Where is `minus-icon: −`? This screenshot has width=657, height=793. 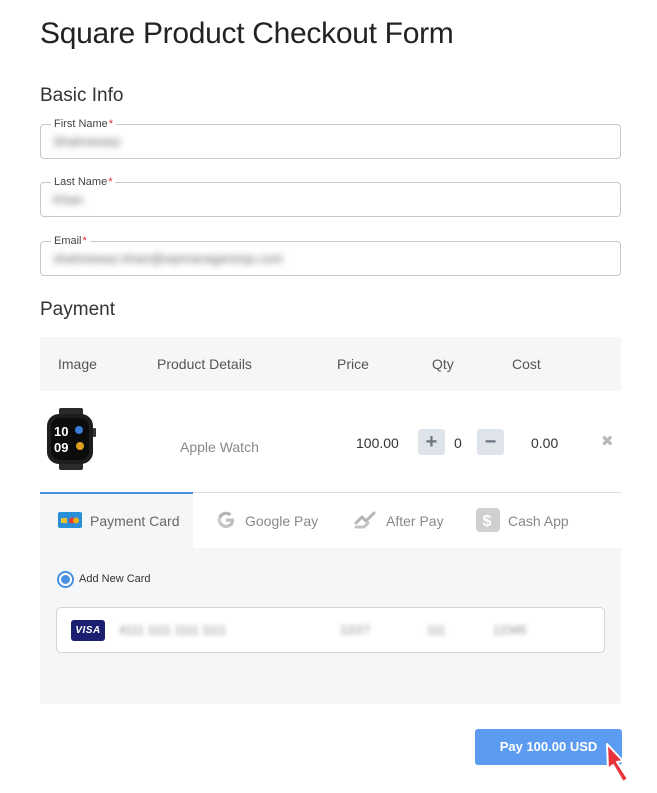 minus-icon: − is located at coordinates (490, 442).